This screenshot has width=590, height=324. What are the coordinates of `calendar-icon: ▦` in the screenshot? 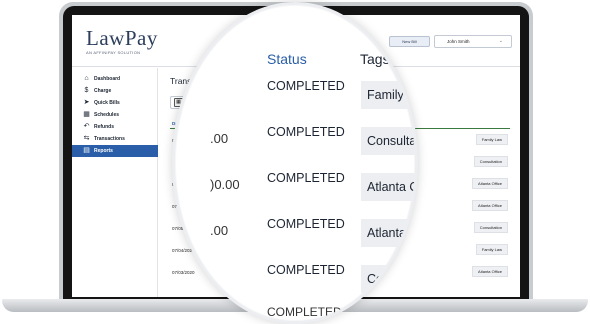 It's located at (86, 114).